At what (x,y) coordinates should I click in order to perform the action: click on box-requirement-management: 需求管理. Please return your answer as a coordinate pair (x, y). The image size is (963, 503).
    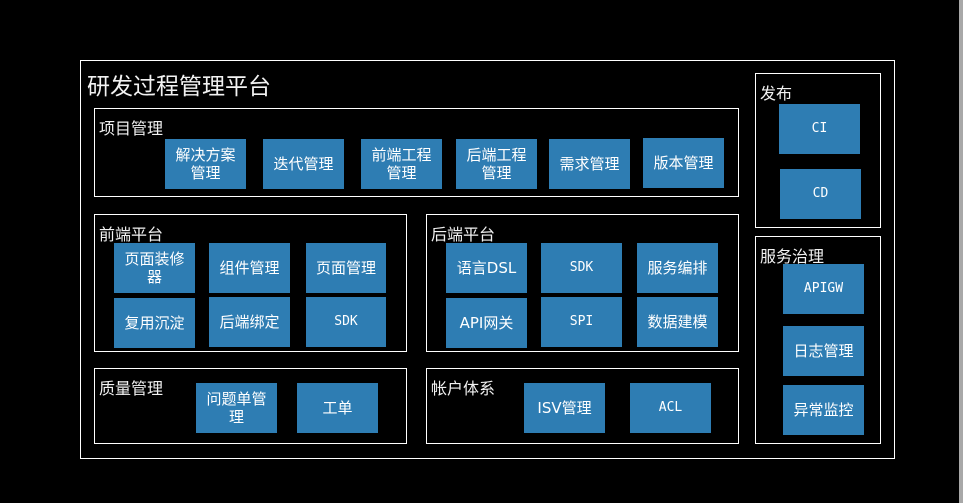
    Looking at the image, I should click on (589, 164).